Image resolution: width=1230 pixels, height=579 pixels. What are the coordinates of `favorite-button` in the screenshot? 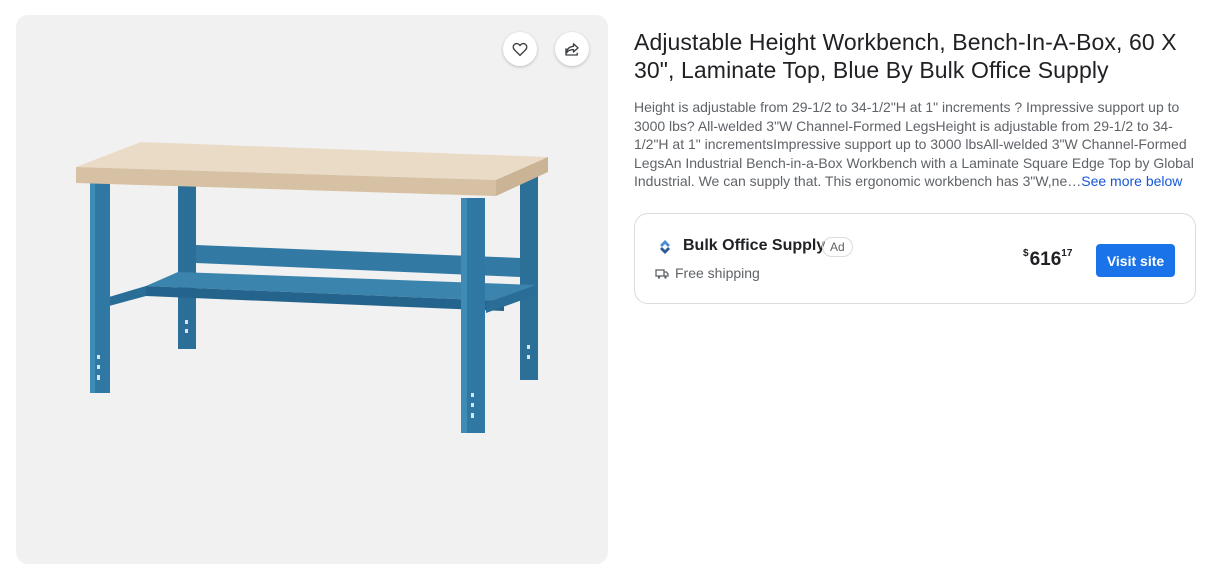 It's located at (520, 49).